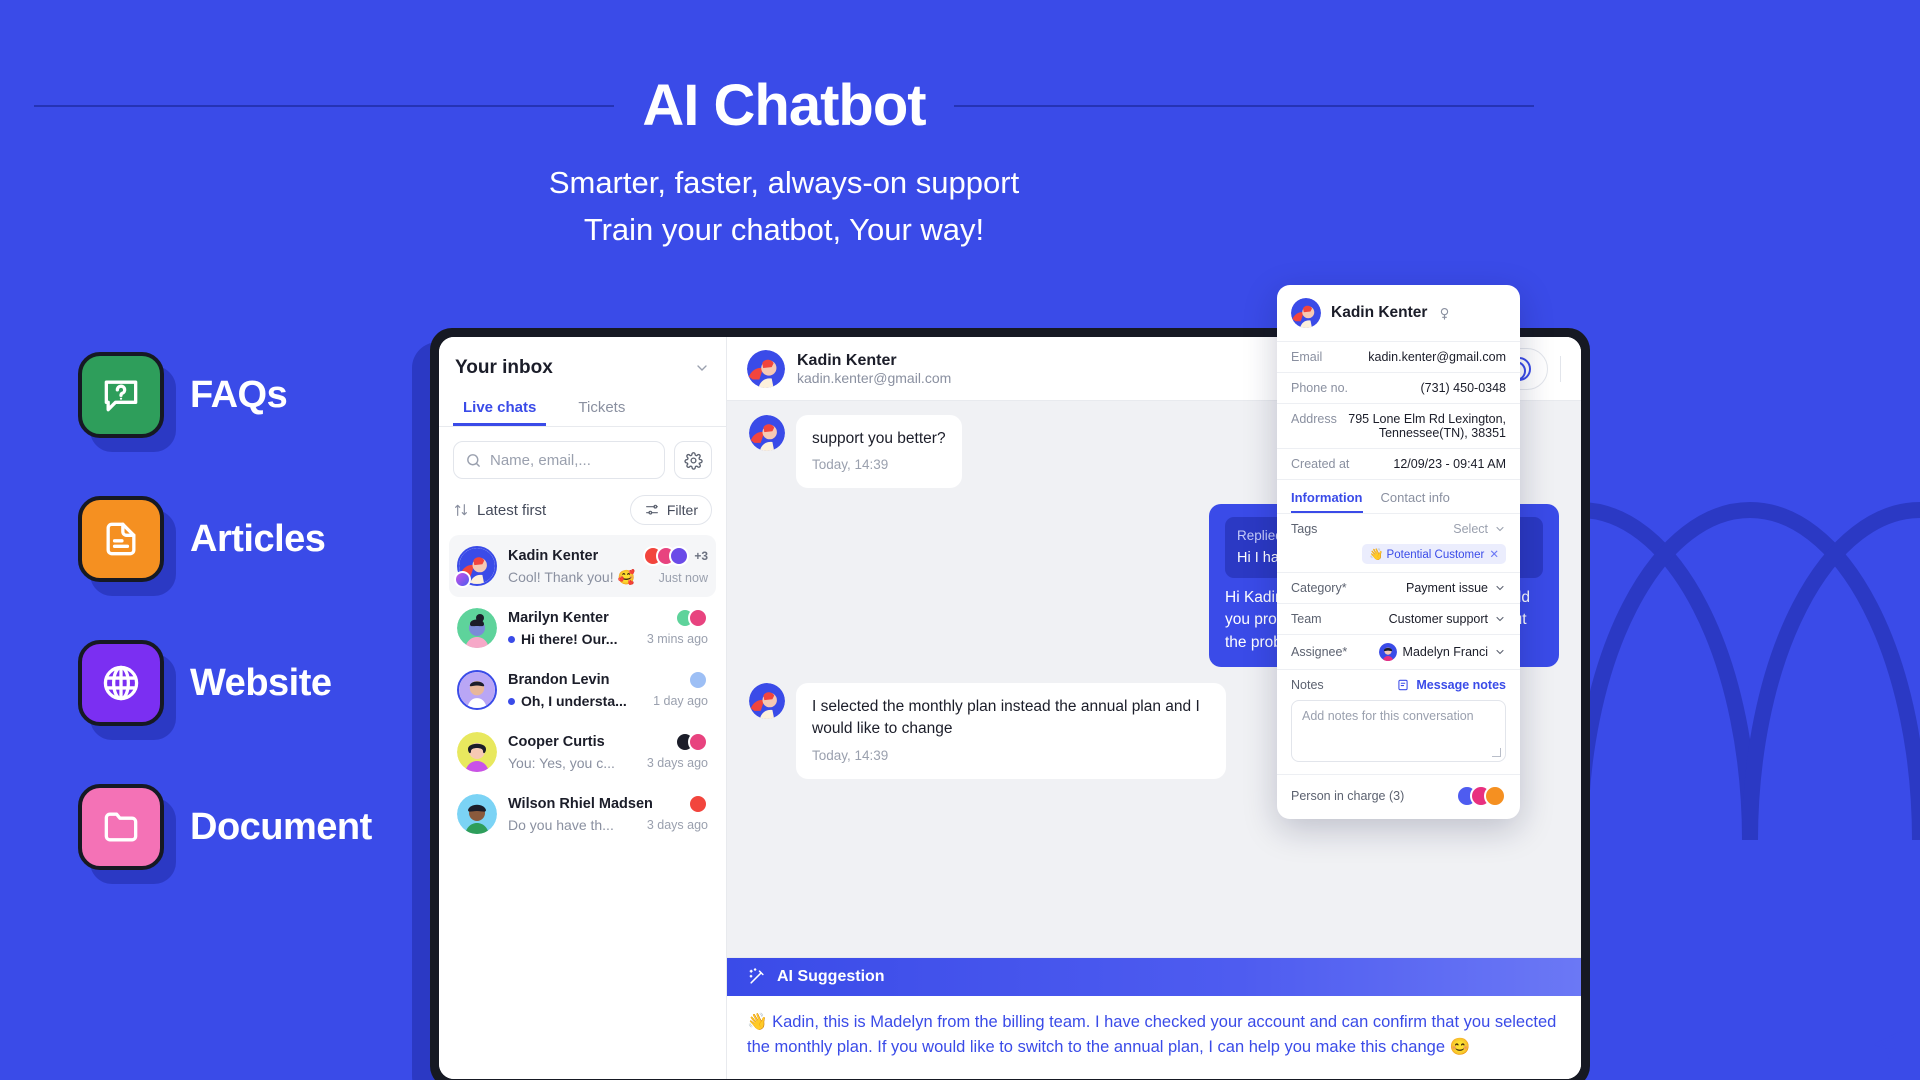  I want to click on category-select: Payment issue, so click(1456, 588).